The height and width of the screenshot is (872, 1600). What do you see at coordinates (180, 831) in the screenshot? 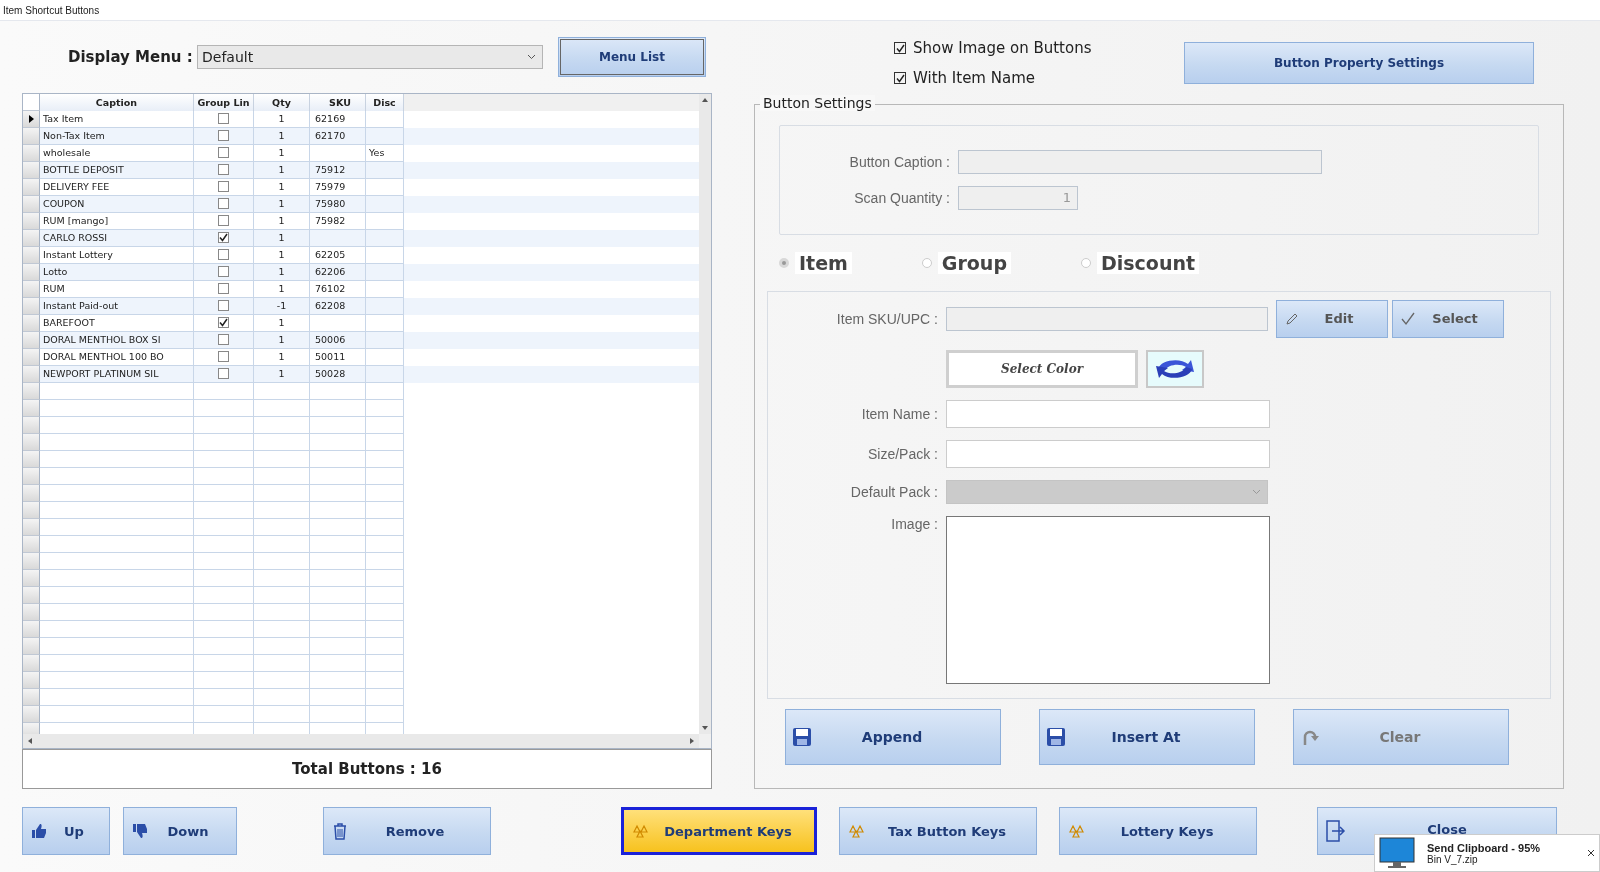
I see `toolbar-button: Down` at bounding box center [180, 831].